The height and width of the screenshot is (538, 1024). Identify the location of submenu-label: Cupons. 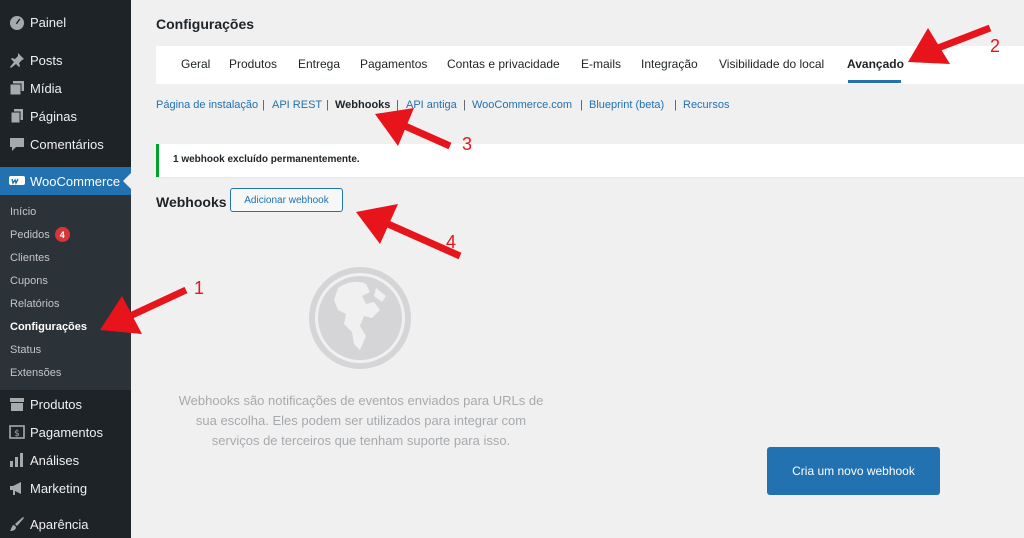
(29, 280).